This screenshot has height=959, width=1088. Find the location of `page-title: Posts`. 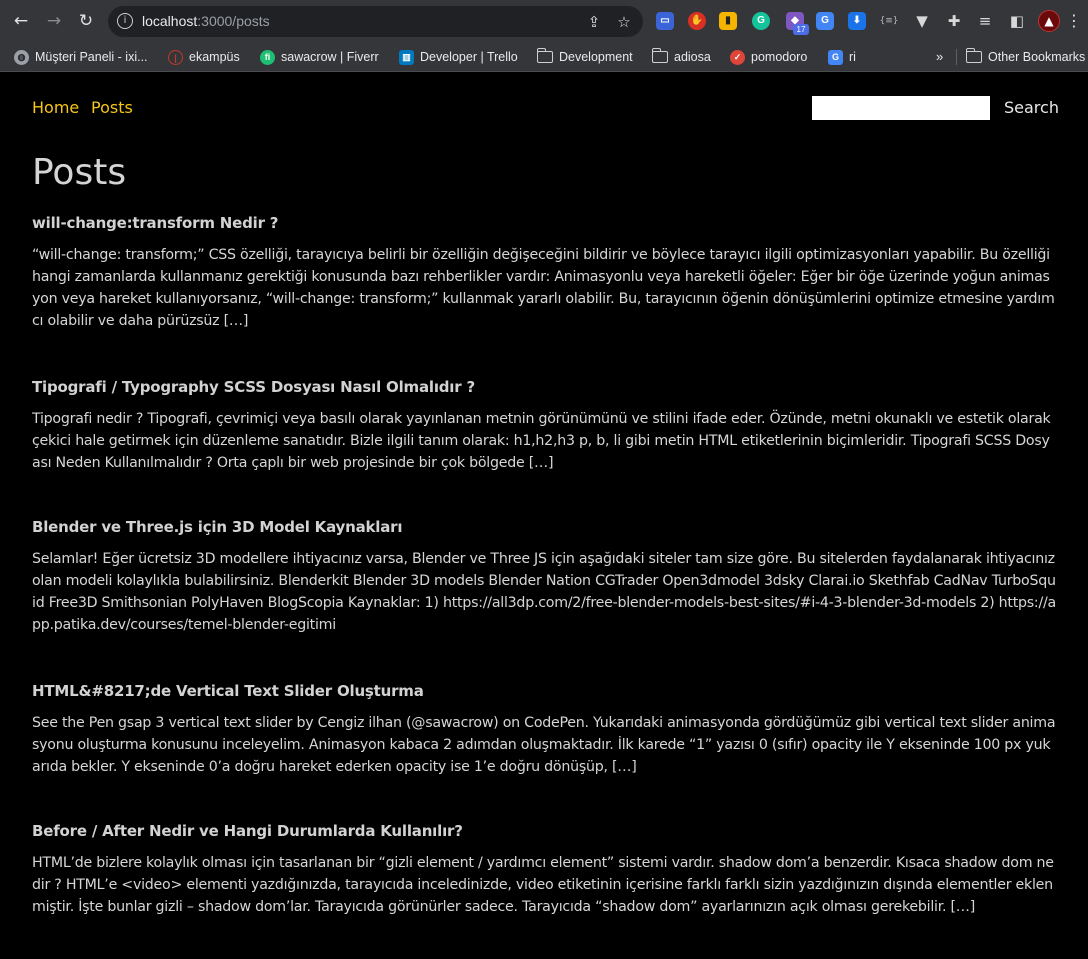

page-title: Posts is located at coordinates (79, 172).